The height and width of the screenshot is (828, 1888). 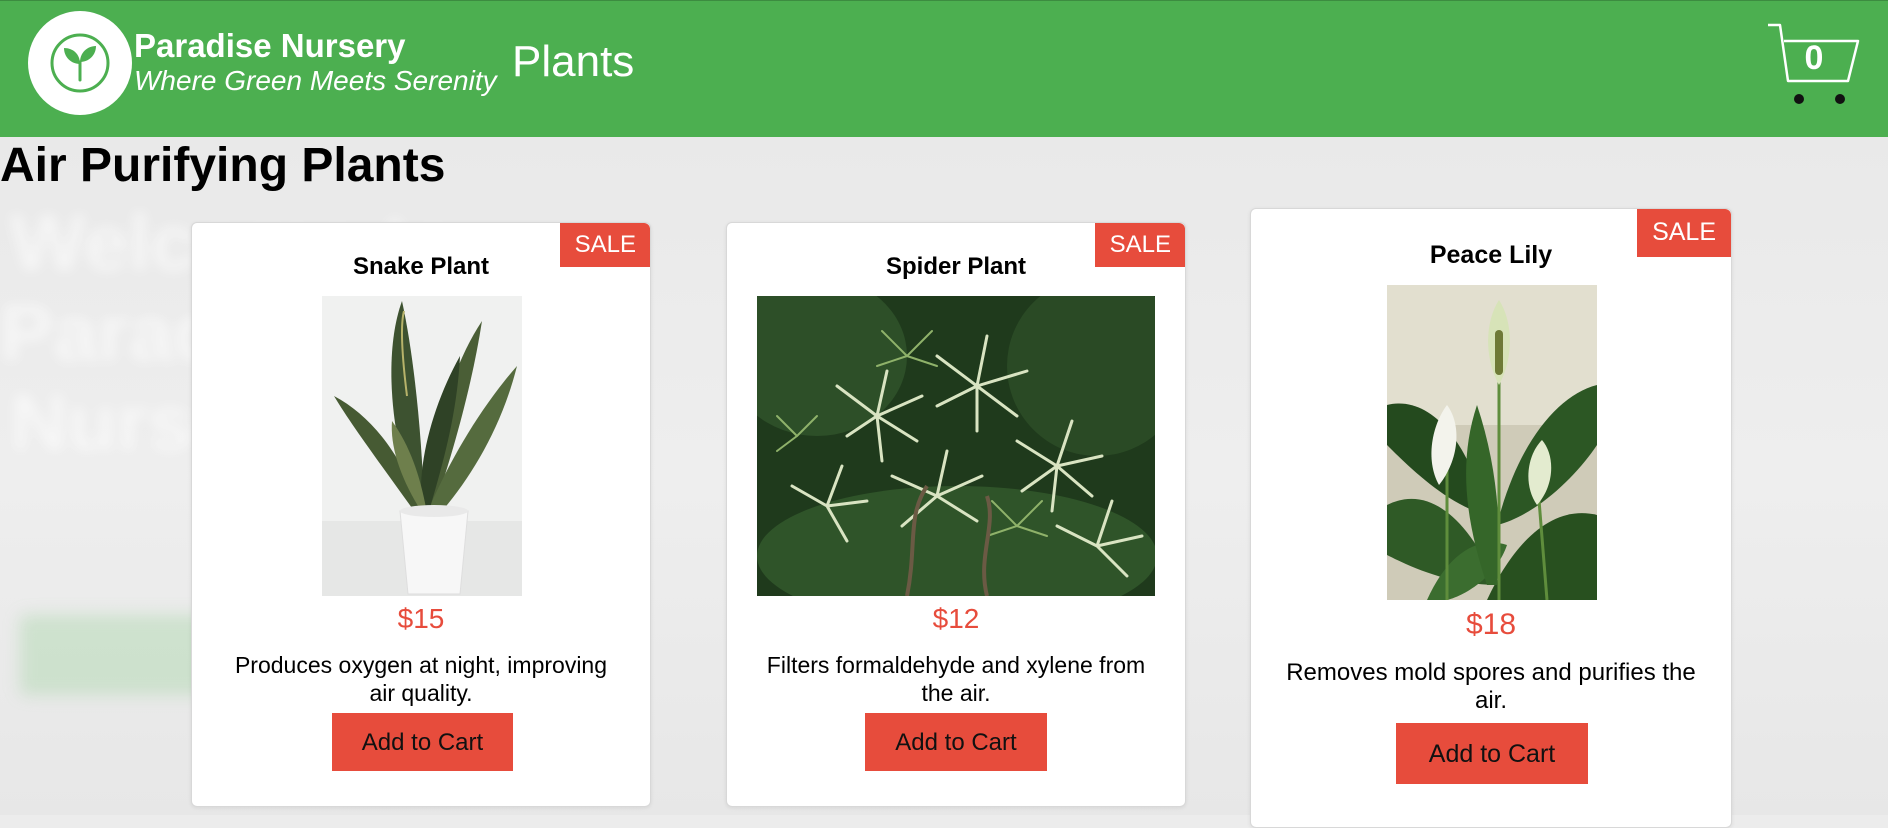 I want to click on section-title: Air Purifying Plants, so click(x=223, y=165).